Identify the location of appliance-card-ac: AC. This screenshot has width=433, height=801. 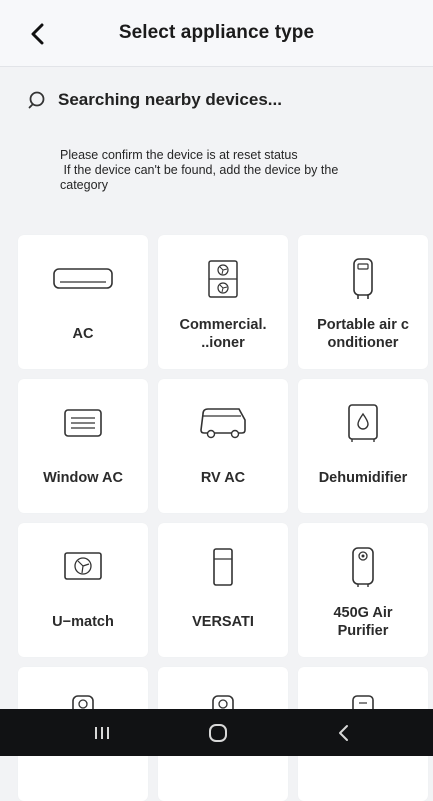
(83, 302).